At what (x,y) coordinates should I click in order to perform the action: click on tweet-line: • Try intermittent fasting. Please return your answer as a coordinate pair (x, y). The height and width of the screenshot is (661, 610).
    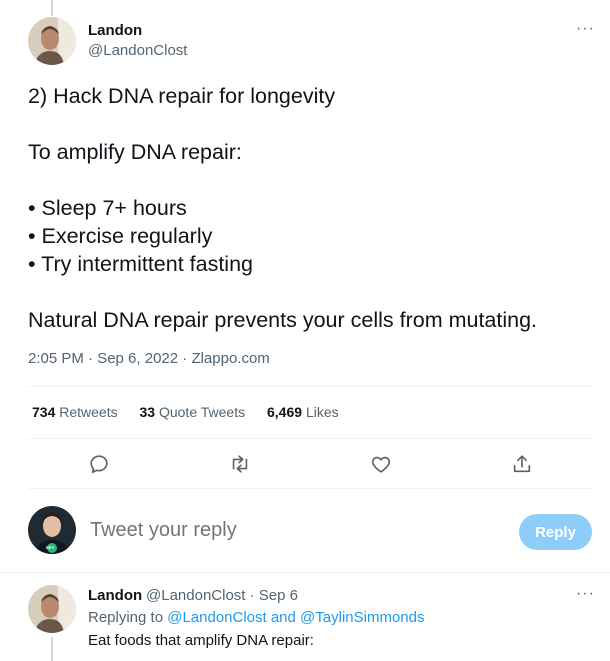
    Looking at the image, I should click on (140, 264).